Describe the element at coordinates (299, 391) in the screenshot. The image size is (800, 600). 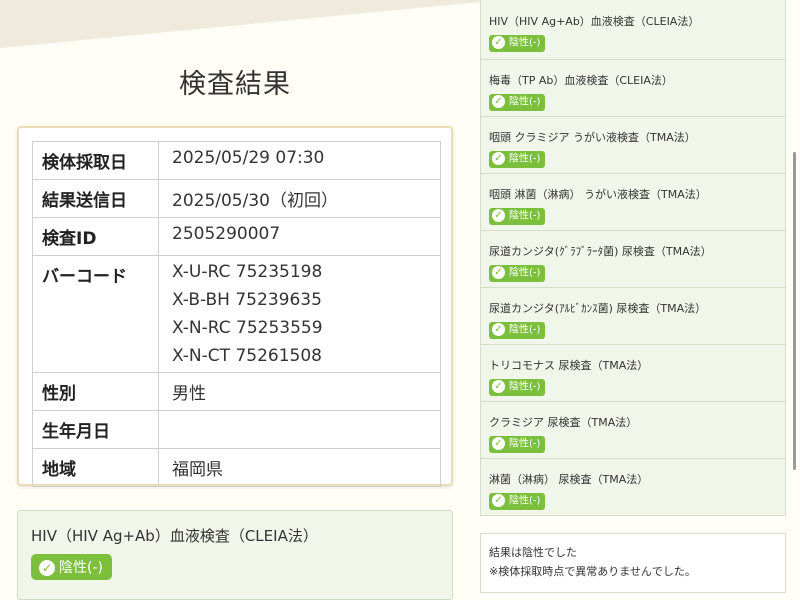
I see `sex-value: 男性` at that location.